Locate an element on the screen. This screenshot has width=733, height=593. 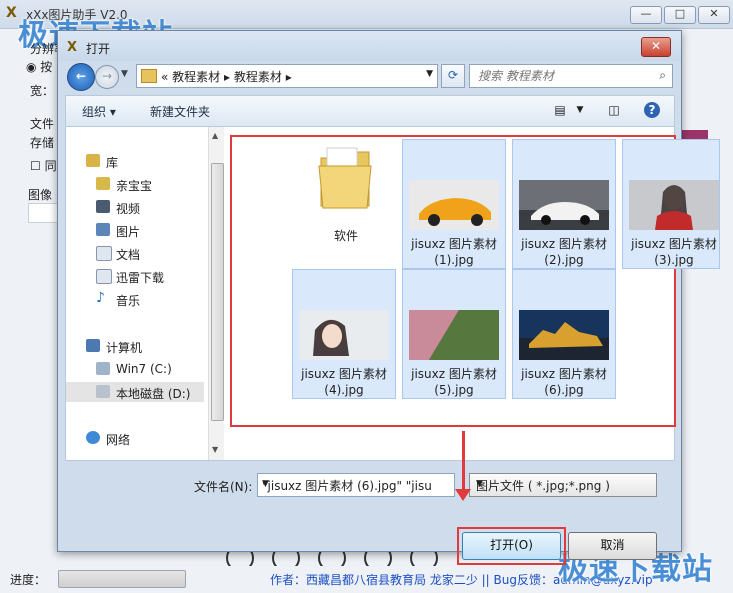
organize-menu: 组织 ▾ is located at coordinates (99, 111).